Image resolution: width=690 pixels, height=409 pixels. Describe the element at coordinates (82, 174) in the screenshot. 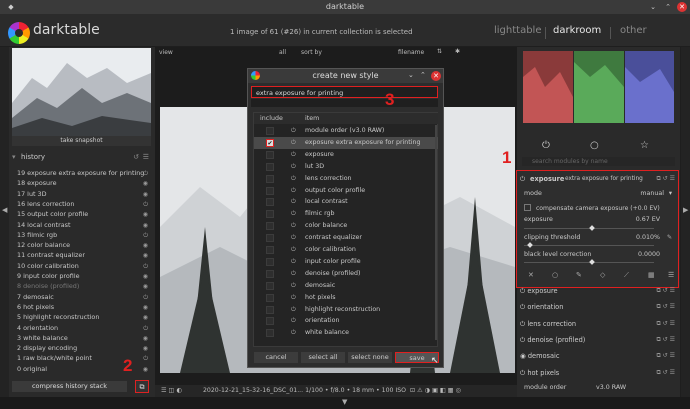

I see `history-item: 19 exposure extra exposure for printing ⏻` at that location.